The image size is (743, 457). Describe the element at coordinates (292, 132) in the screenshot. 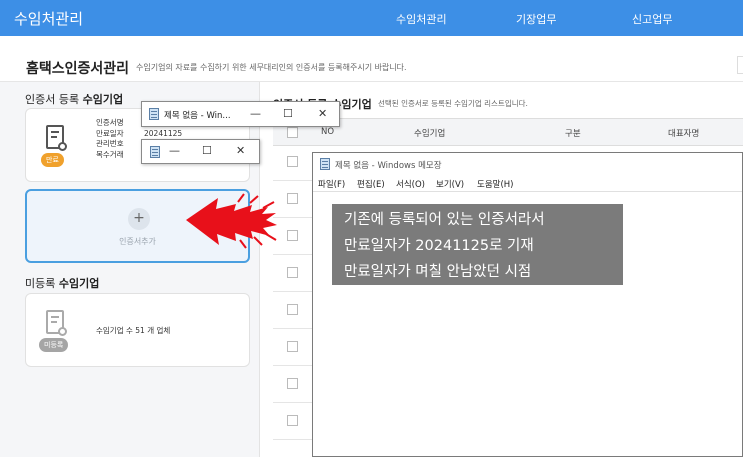

I see `select-all-checkbox` at that location.